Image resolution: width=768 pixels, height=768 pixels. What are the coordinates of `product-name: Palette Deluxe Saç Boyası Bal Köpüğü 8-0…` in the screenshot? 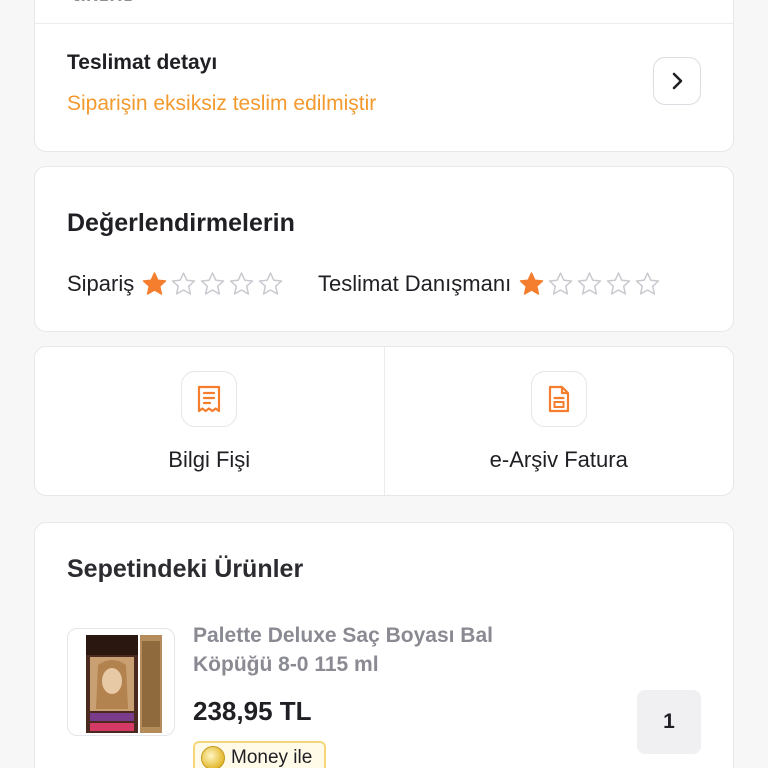 It's located at (383, 650).